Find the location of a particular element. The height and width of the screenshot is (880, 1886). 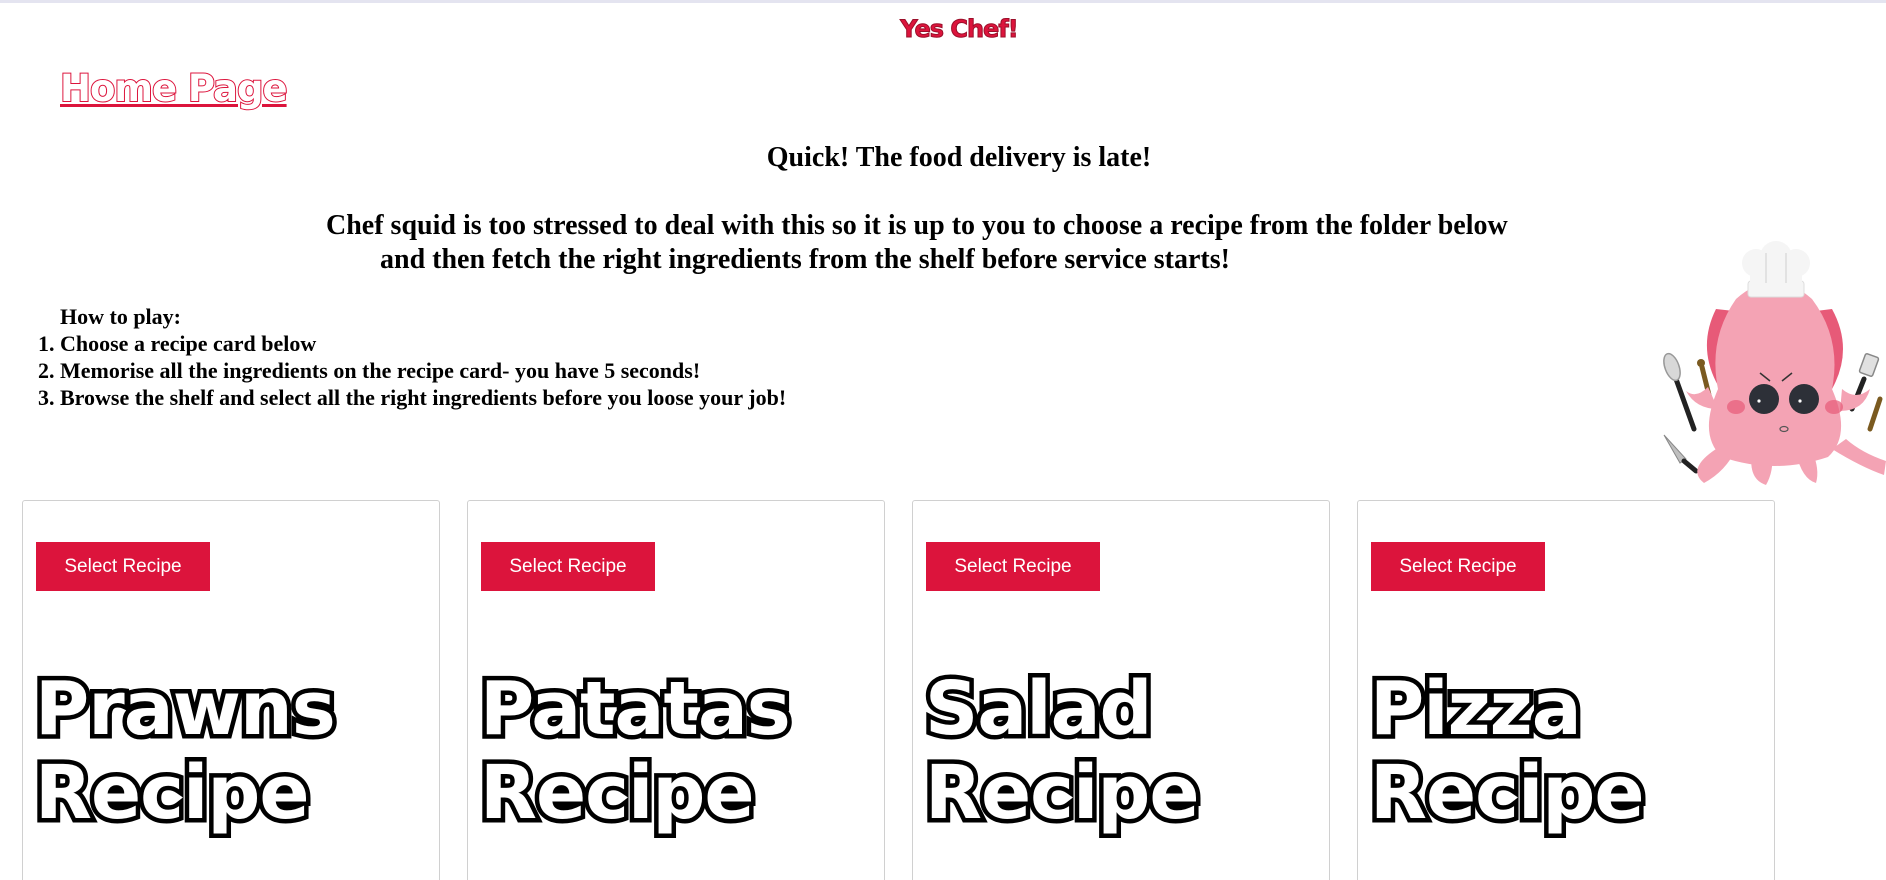

step-item: Choose a recipe card below is located at coordinates (423, 343).